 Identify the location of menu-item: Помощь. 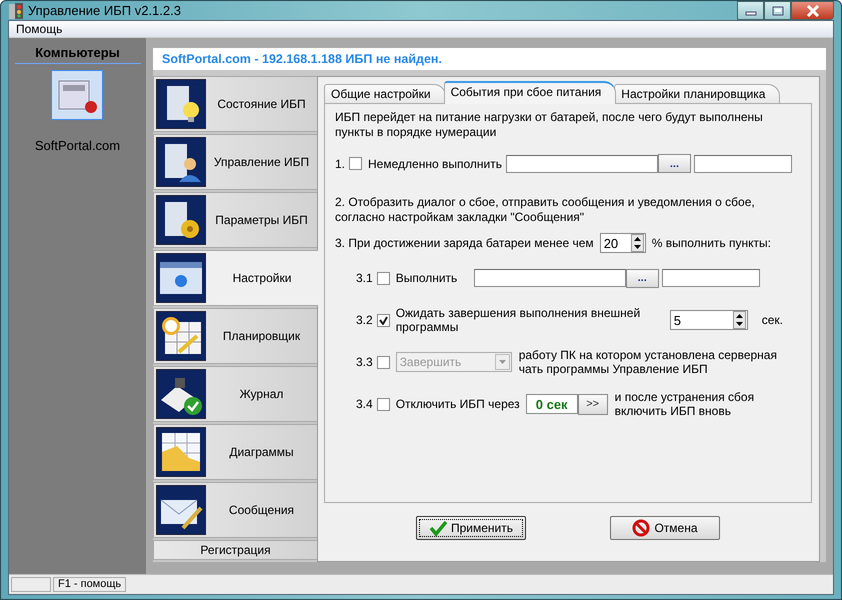
(39, 29).